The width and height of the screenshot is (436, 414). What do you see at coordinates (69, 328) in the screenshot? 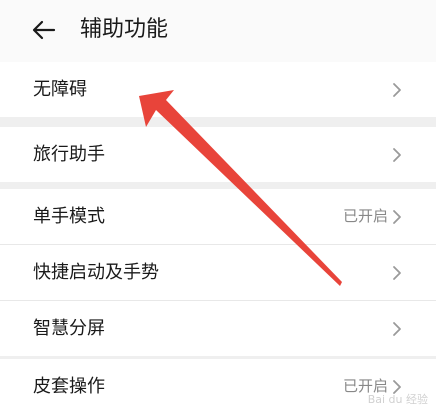
I see `settings-item-label: 智慧分屏` at bounding box center [69, 328].